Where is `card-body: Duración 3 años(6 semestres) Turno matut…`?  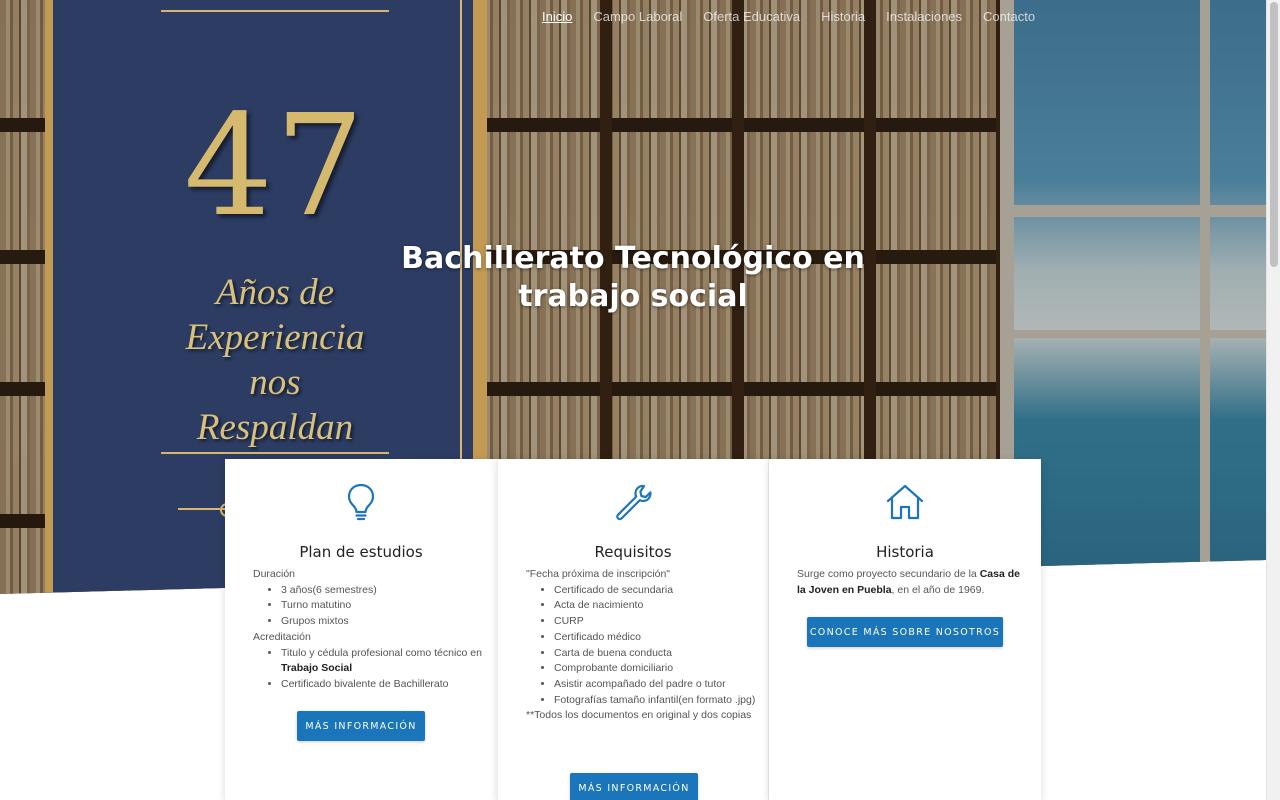 card-body: Duración 3 años(6 semestres) Turno matut… is located at coordinates (368, 630).